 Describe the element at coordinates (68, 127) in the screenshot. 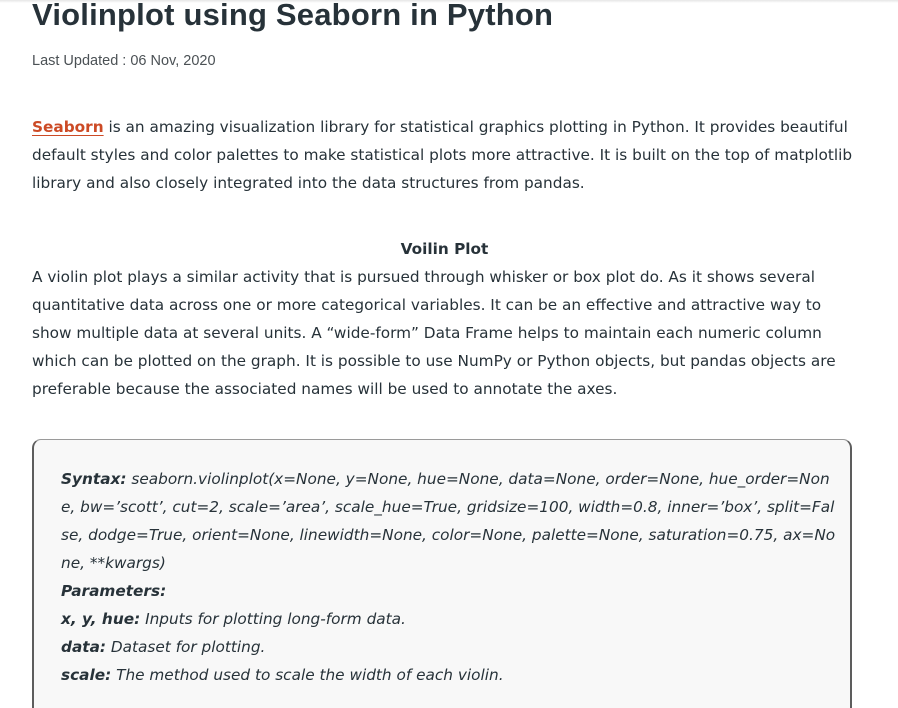

I see `seaborn-link: Seaborn` at that location.